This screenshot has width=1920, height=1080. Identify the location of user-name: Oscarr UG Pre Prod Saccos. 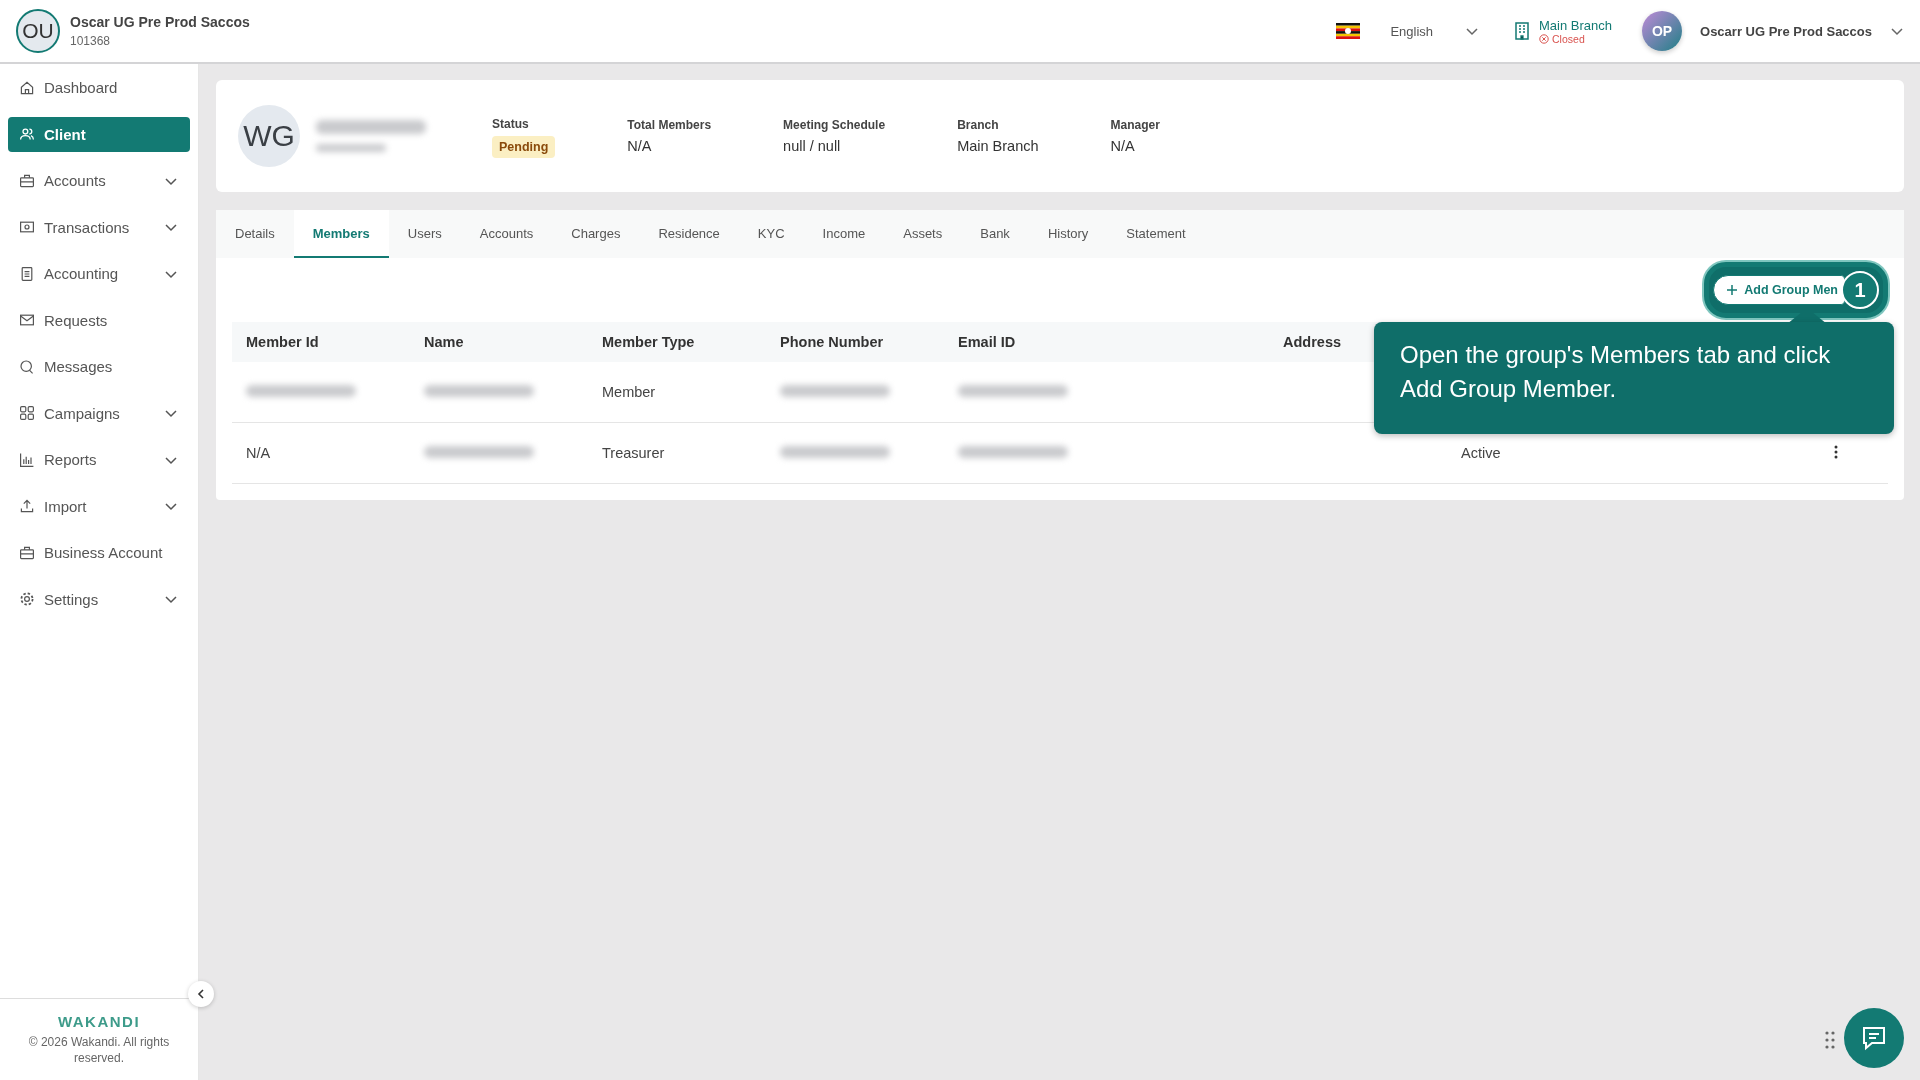
(1786, 31).